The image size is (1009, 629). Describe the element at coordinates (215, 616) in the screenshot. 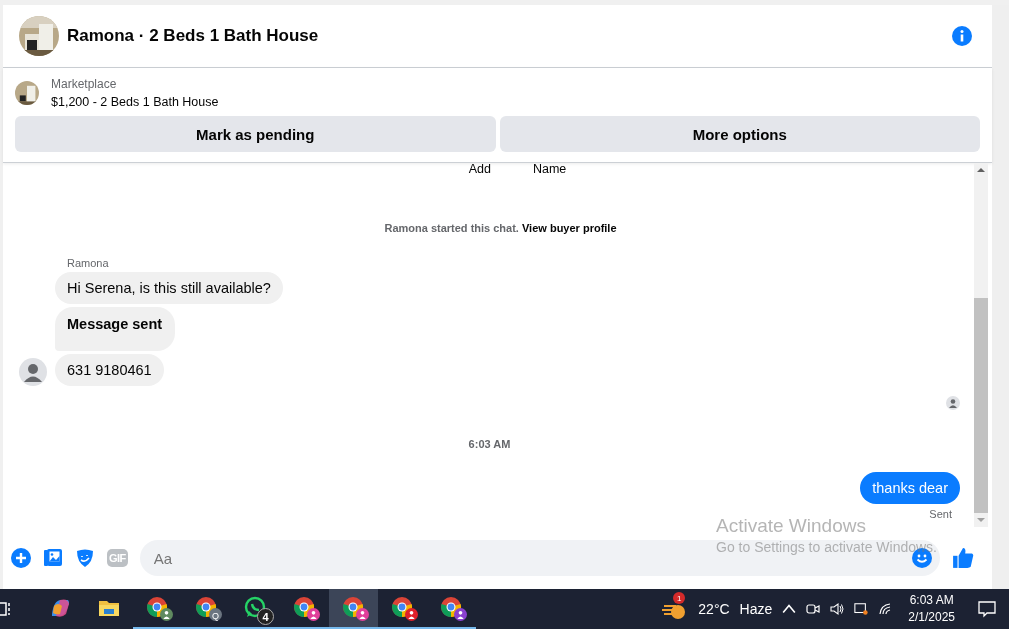

I see `profile-initial: Q` at that location.